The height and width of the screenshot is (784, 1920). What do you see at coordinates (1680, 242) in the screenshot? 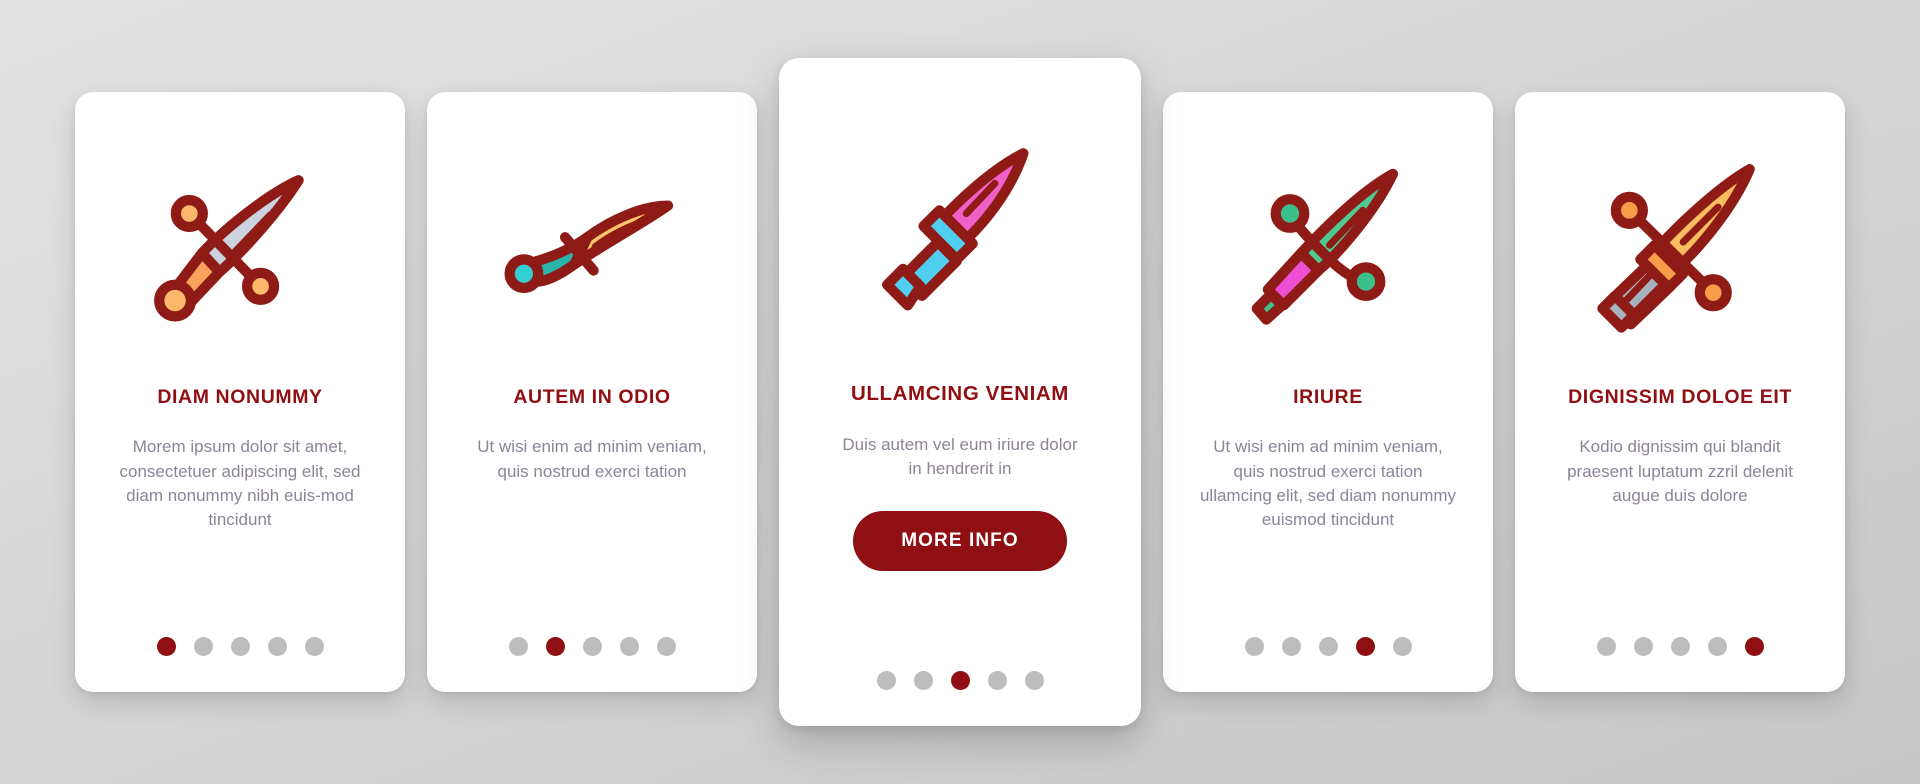
I see `sword-gold-icon` at bounding box center [1680, 242].